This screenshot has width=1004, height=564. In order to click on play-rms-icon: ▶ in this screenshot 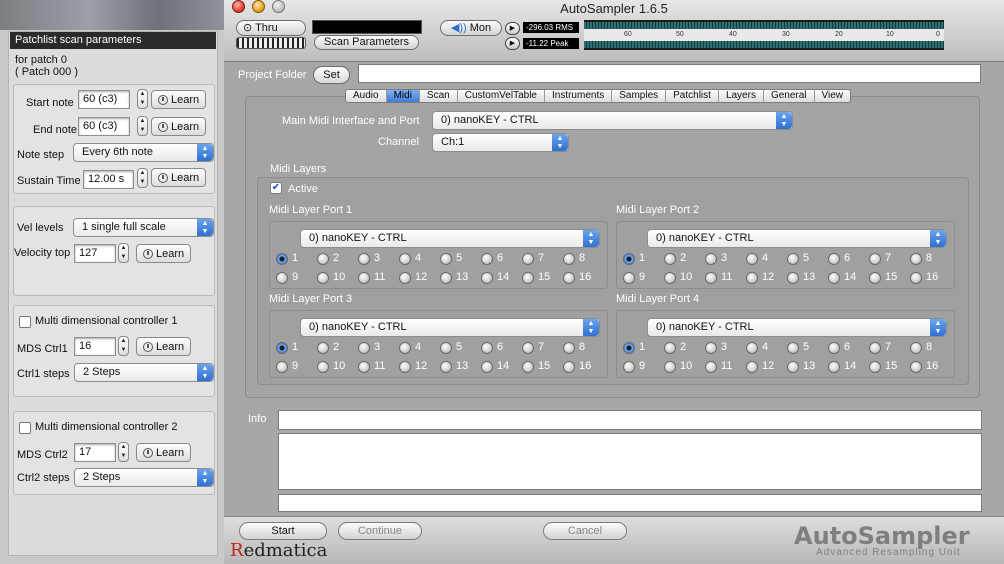, I will do `click(512, 28)`.